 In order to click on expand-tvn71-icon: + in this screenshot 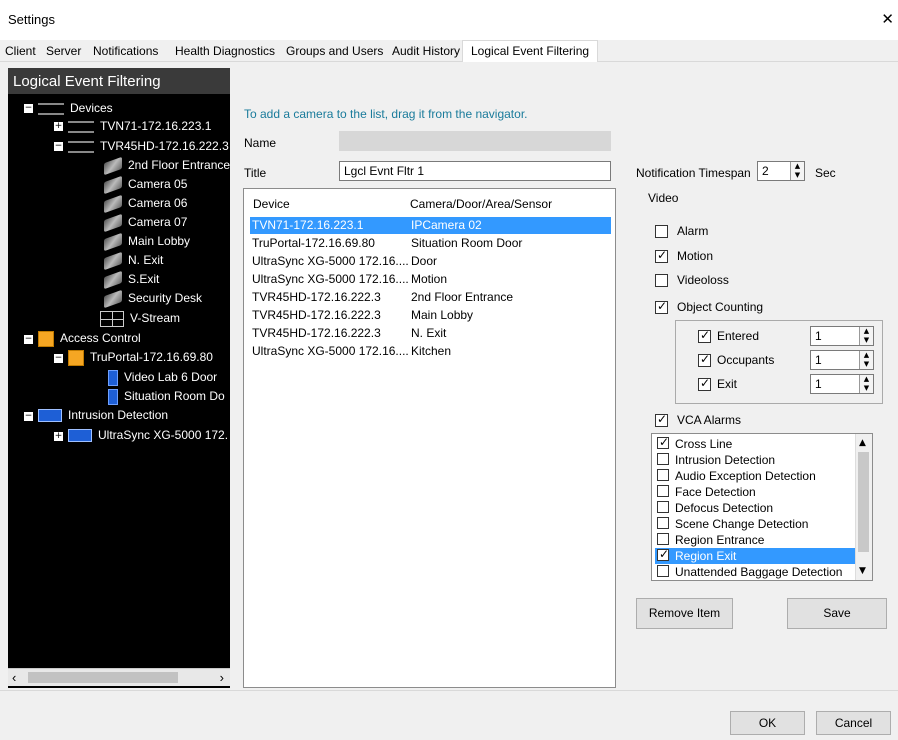, I will do `click(58, 126)`.